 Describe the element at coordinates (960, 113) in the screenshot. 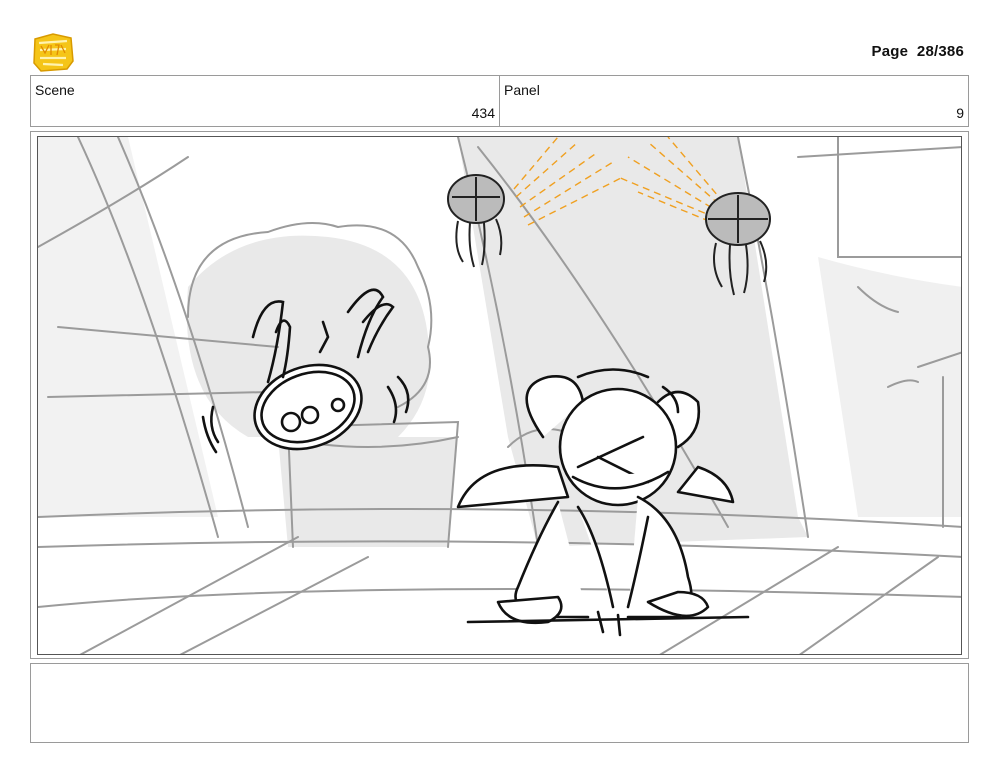

I see `panel-value: 9` at that location.